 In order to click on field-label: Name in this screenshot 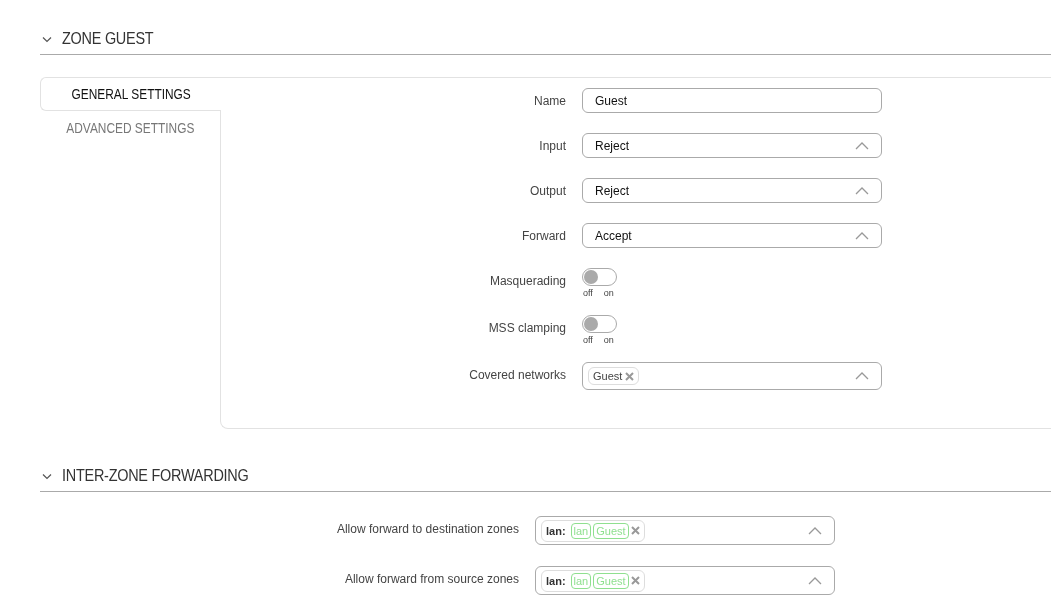, I will do `click(549, 100)`.